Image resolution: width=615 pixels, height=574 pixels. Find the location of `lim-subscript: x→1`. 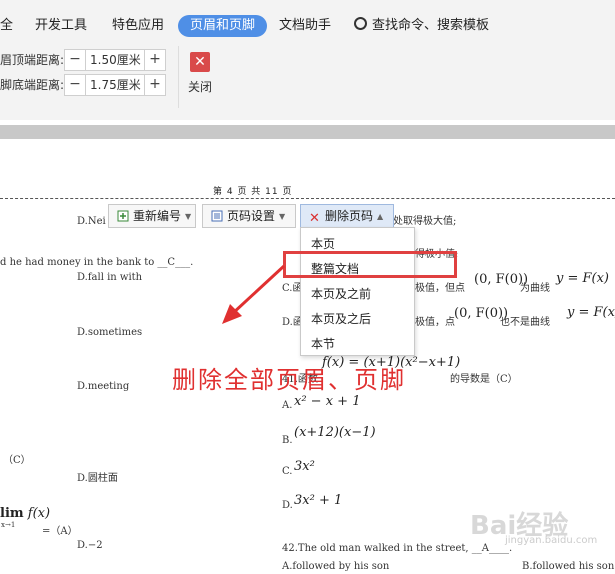

lim-subscript: x→1 is located at coordinates (8, 525).